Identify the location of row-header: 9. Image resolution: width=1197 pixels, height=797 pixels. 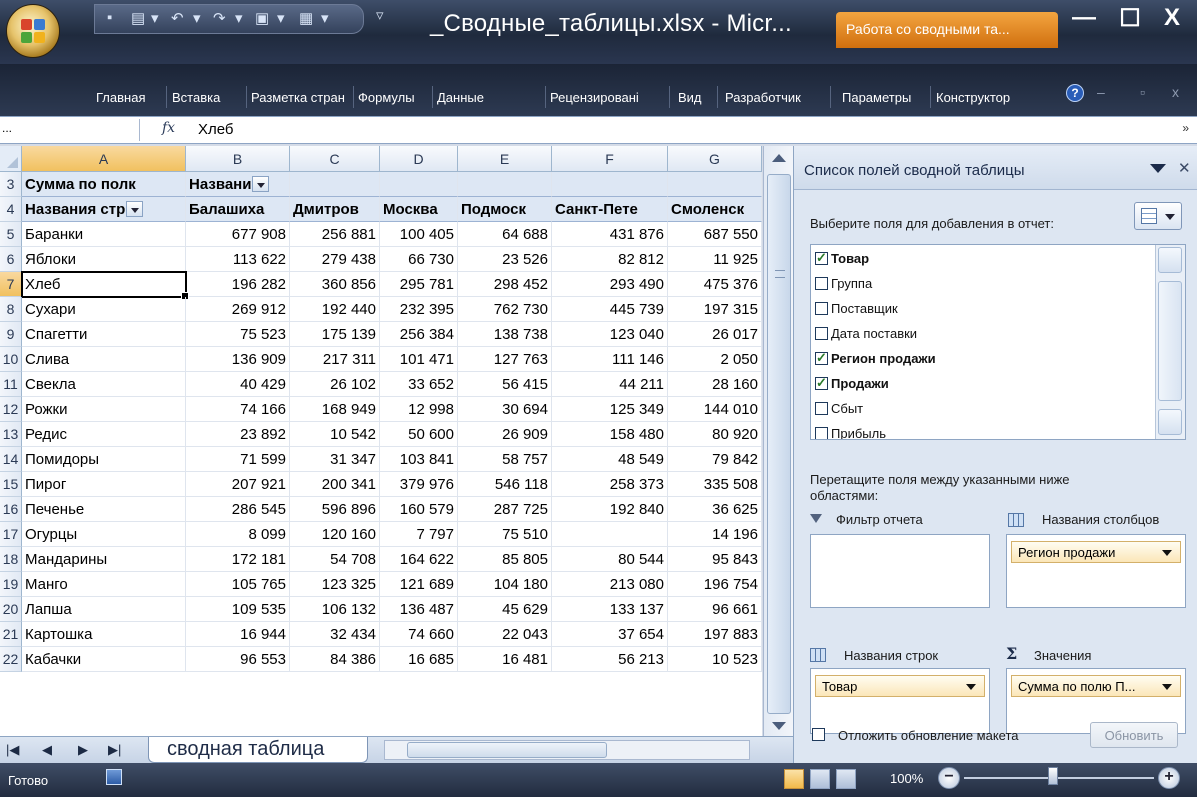
(11, 334).